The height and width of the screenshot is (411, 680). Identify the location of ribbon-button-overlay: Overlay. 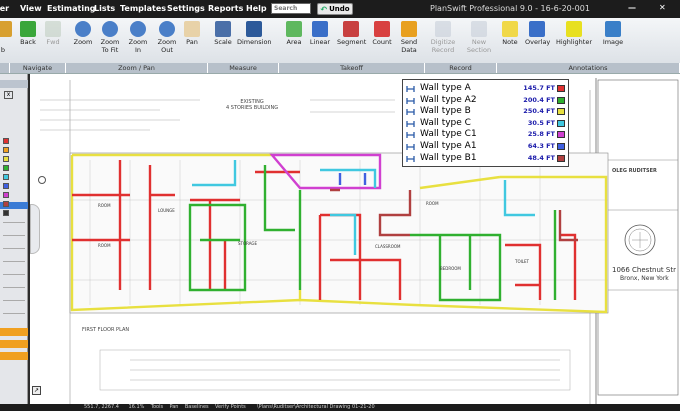
(538, 33).